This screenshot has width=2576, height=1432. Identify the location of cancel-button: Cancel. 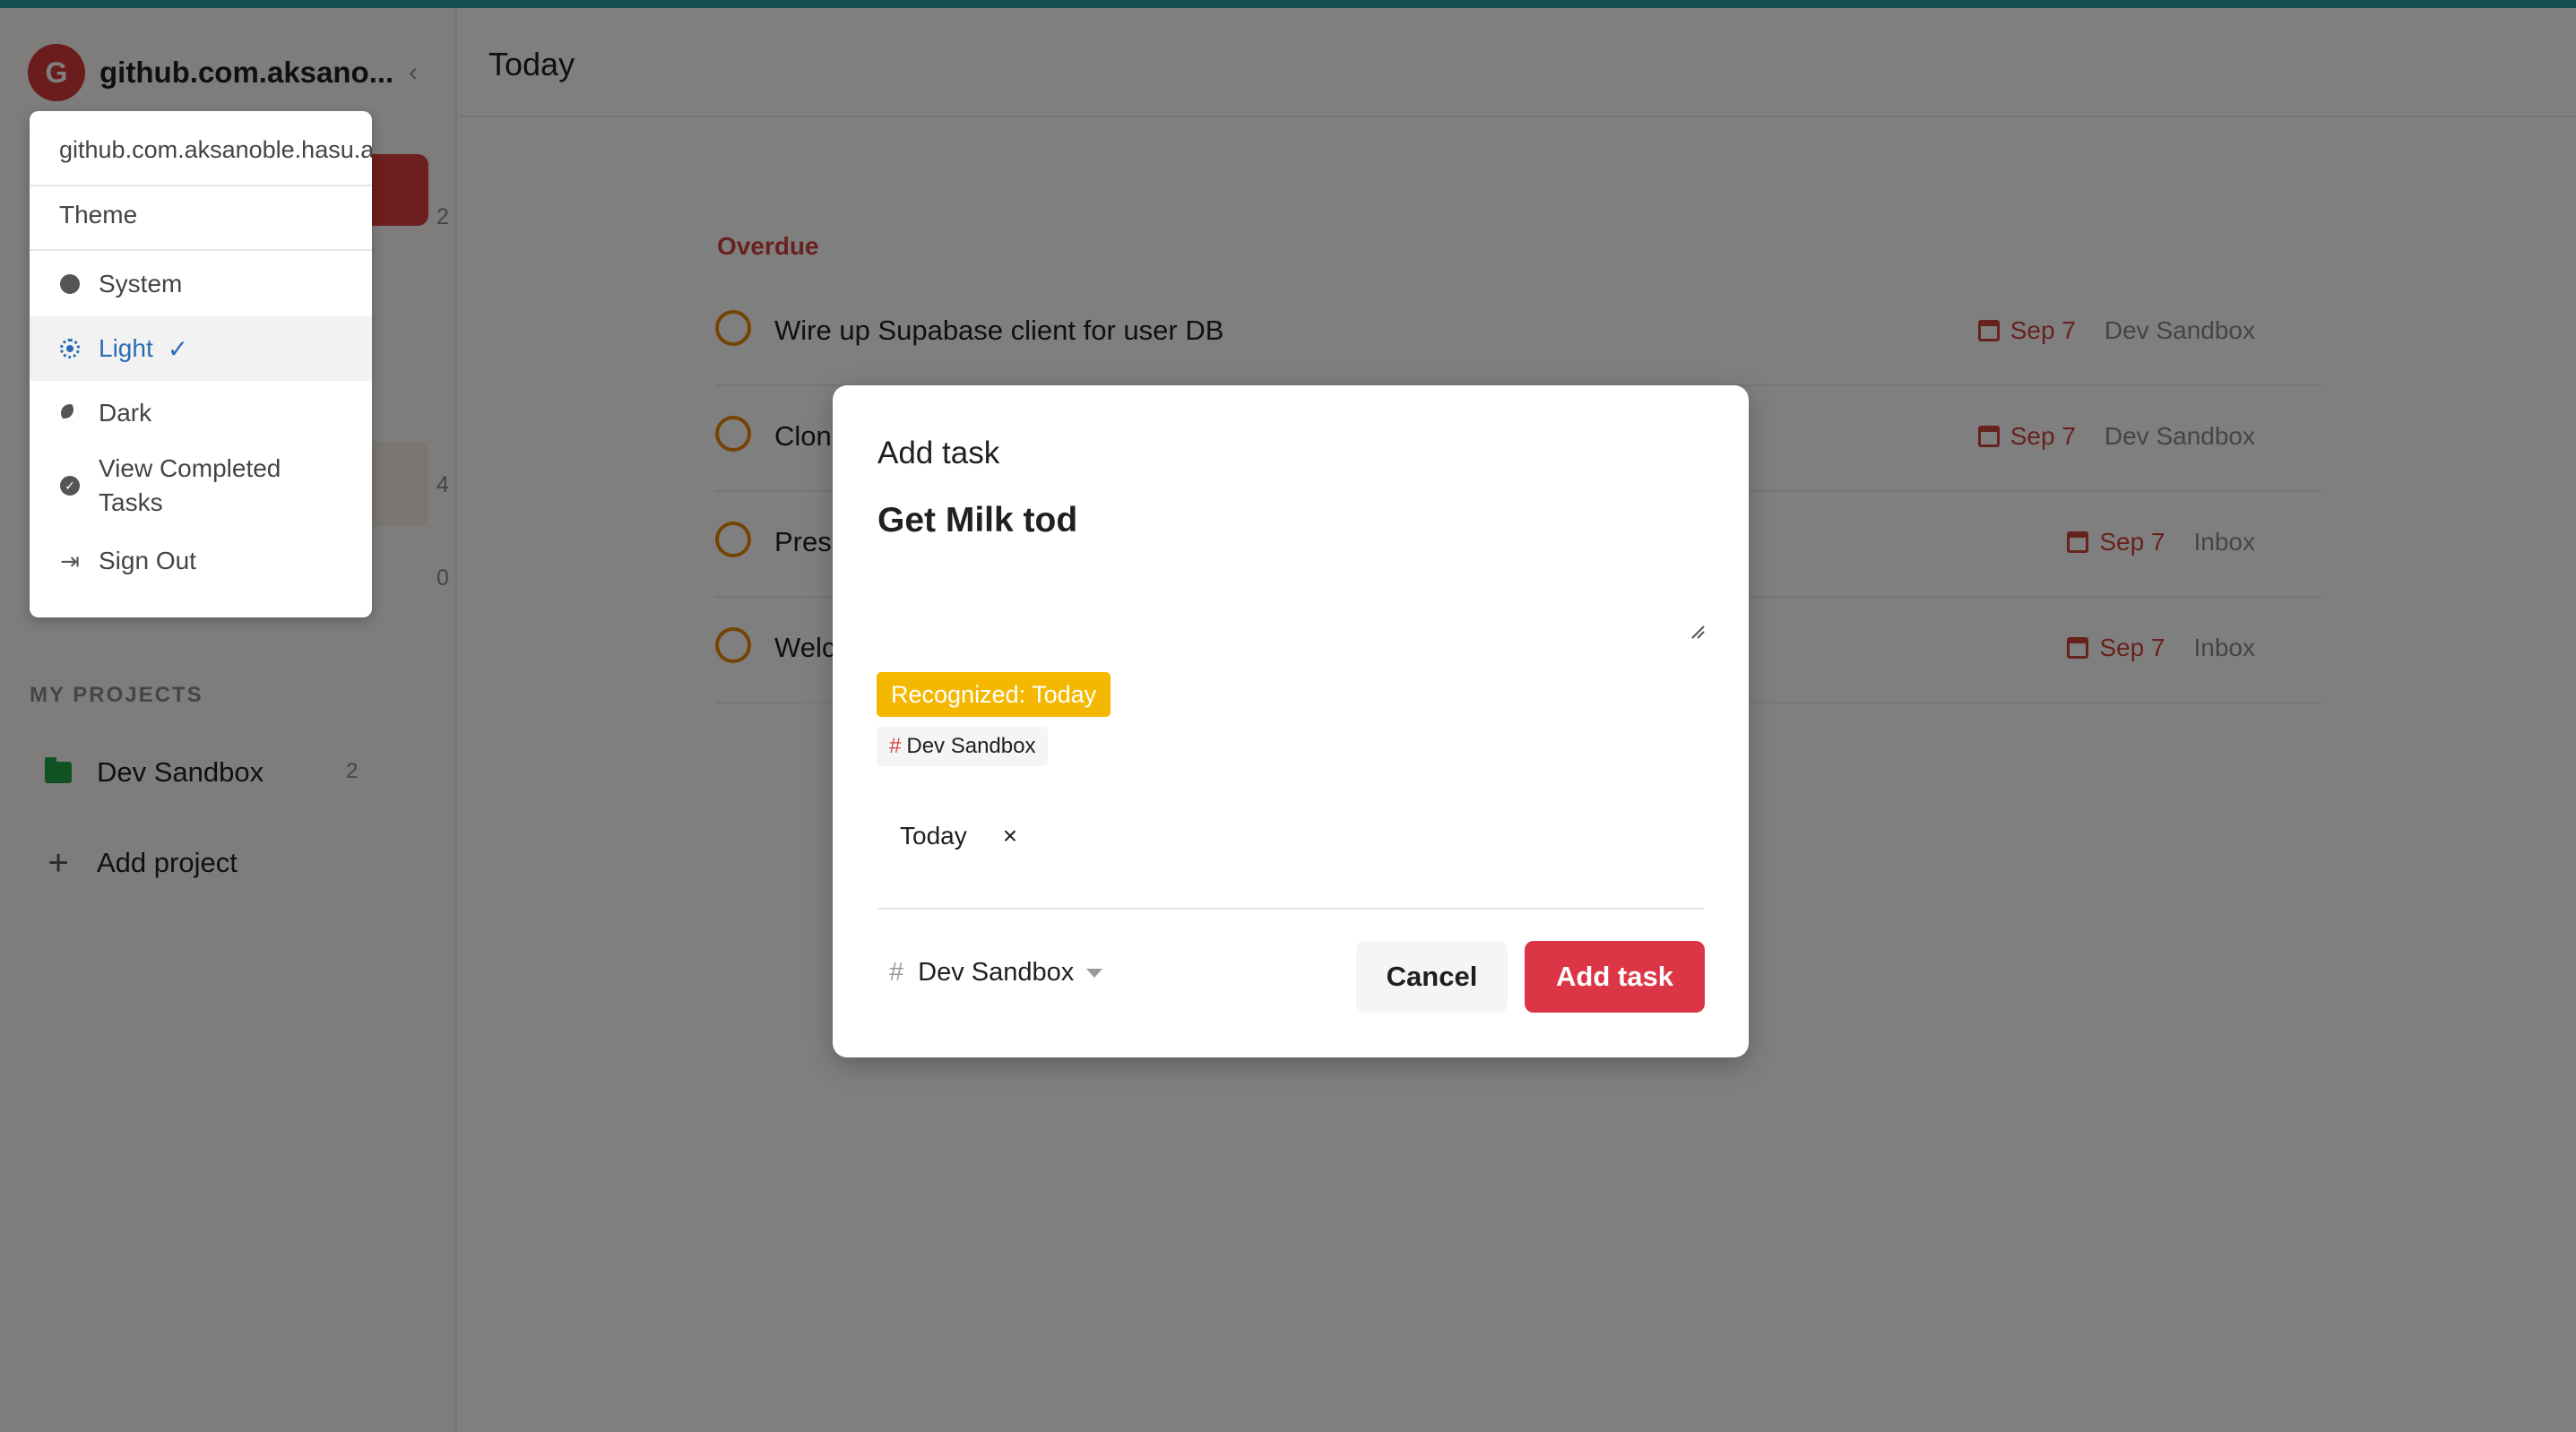
(1432, 977).